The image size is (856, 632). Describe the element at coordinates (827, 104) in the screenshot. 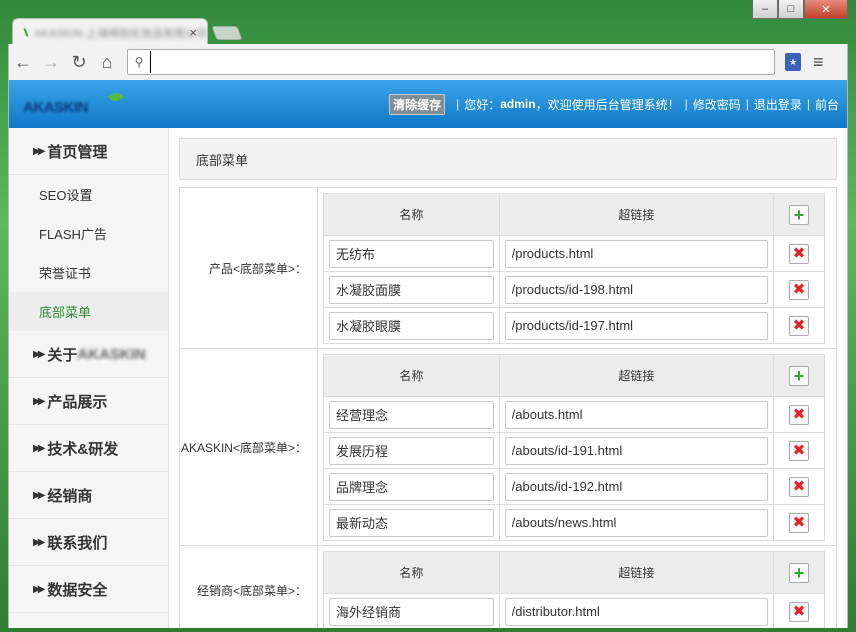

I see `frontend-link: 前台` at that location.